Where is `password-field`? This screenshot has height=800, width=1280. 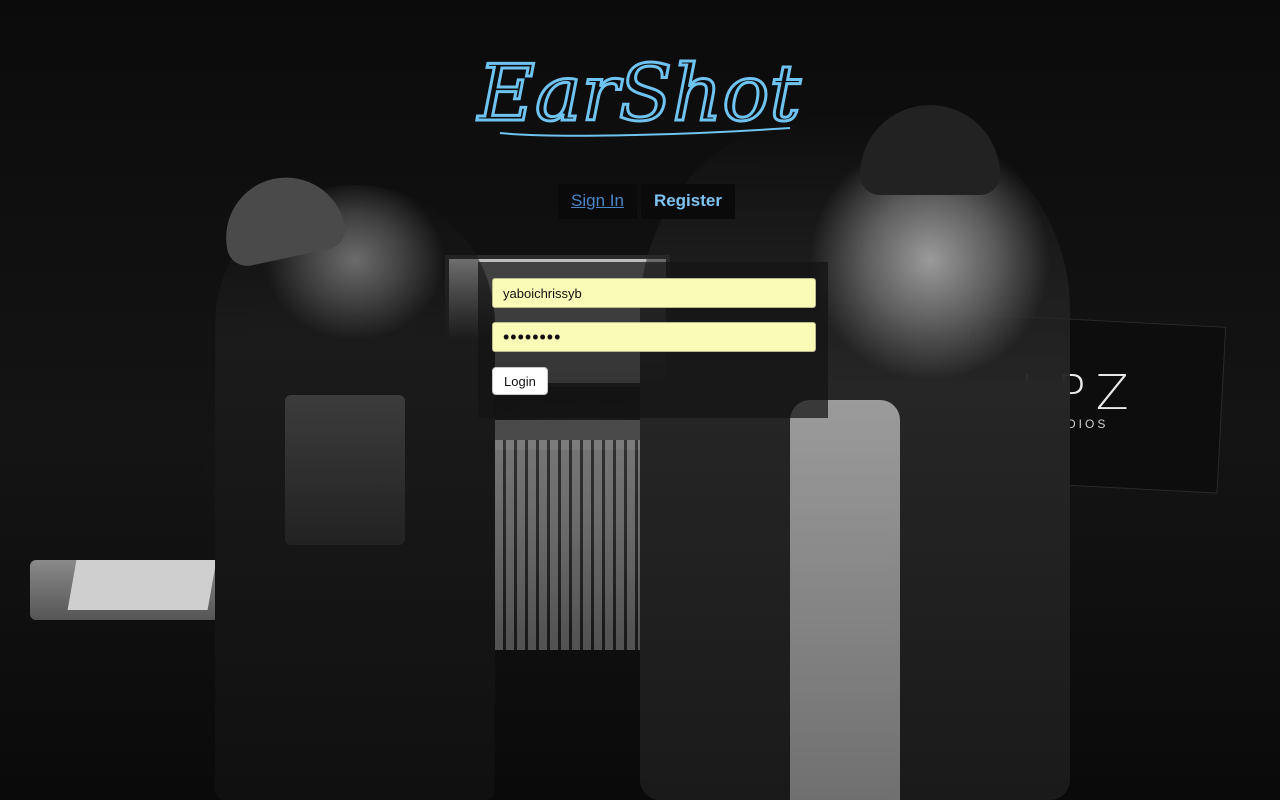
password-field is located at coordinates (654, 337).